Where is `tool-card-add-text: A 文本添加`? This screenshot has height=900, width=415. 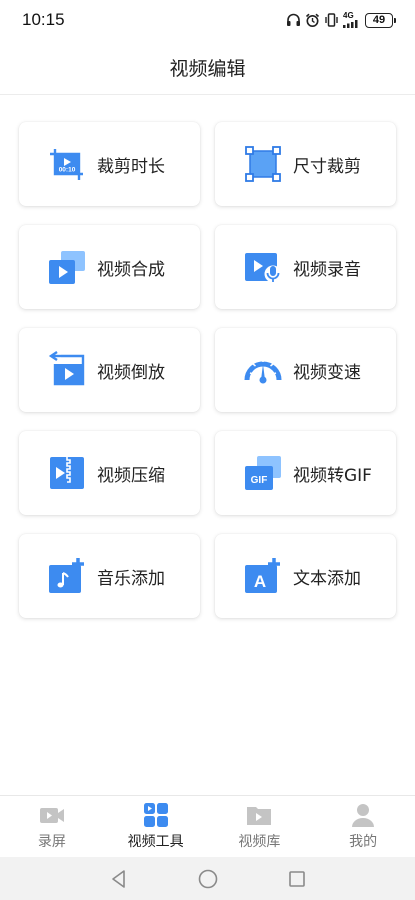 tool-card-add-text: A 文本添加 is located at coordinates (305, 576).